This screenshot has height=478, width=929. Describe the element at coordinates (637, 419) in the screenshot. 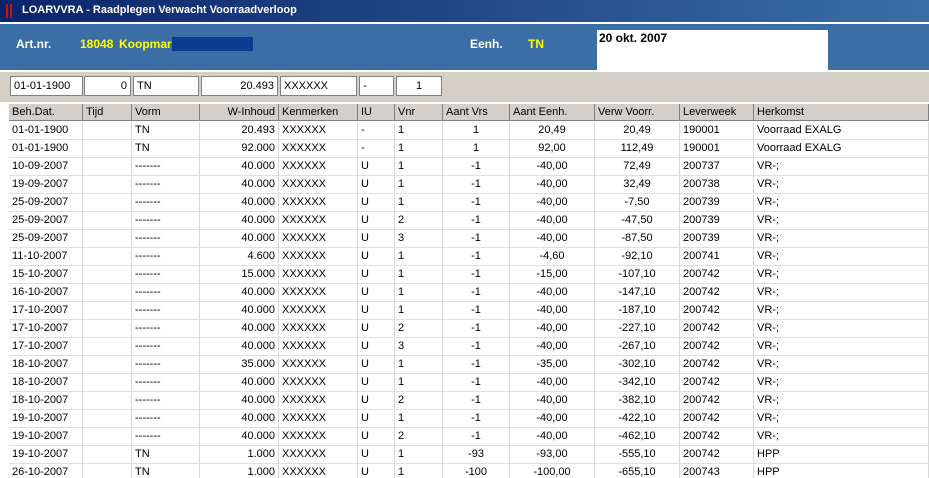

I see `cell-verwvoorr: -422,10` at that location.